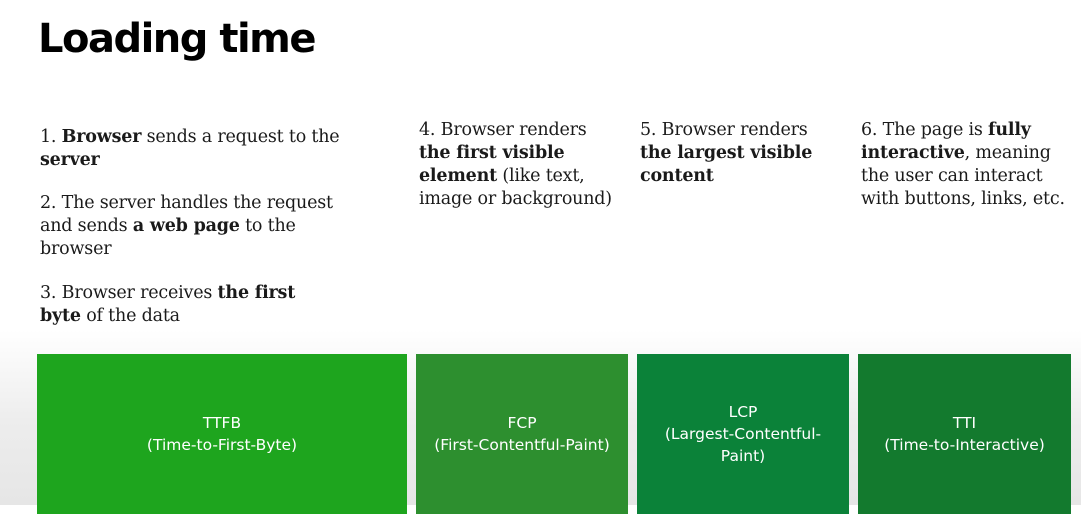 This screenshot has width=1081, height=514. Describe the element at coordinates (51, 137) in the screenshot. I see `step-1-text-a: 1.` at that location.